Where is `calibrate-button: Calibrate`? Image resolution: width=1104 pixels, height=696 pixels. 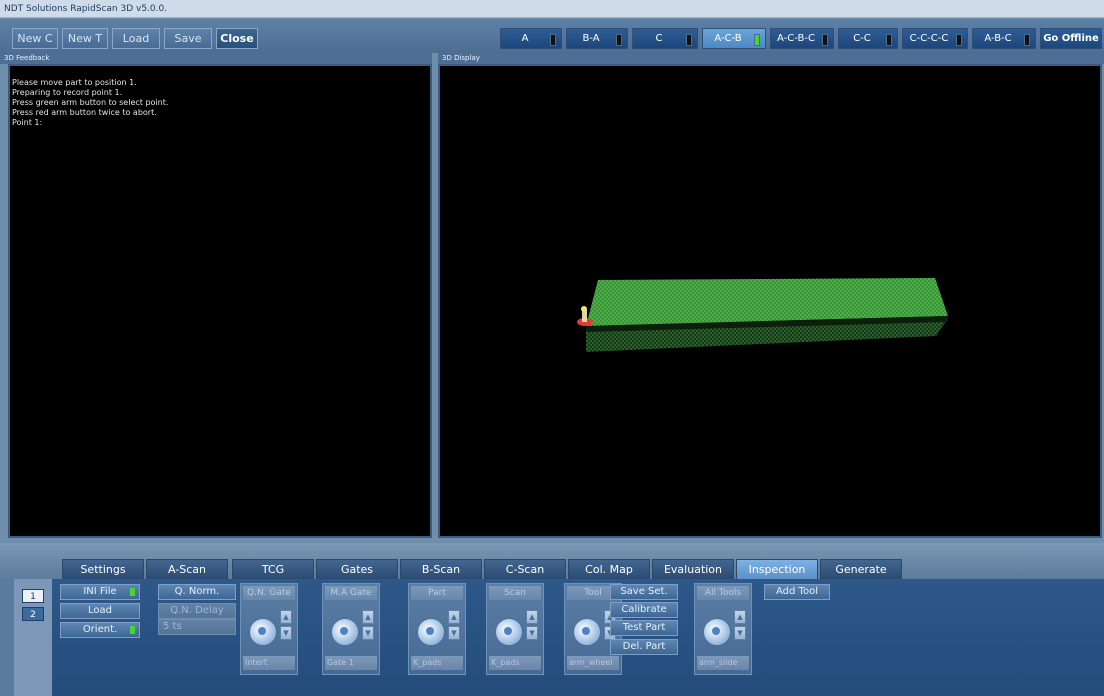 calibrate-button: Calibrate is located at coordinates (644, 610).